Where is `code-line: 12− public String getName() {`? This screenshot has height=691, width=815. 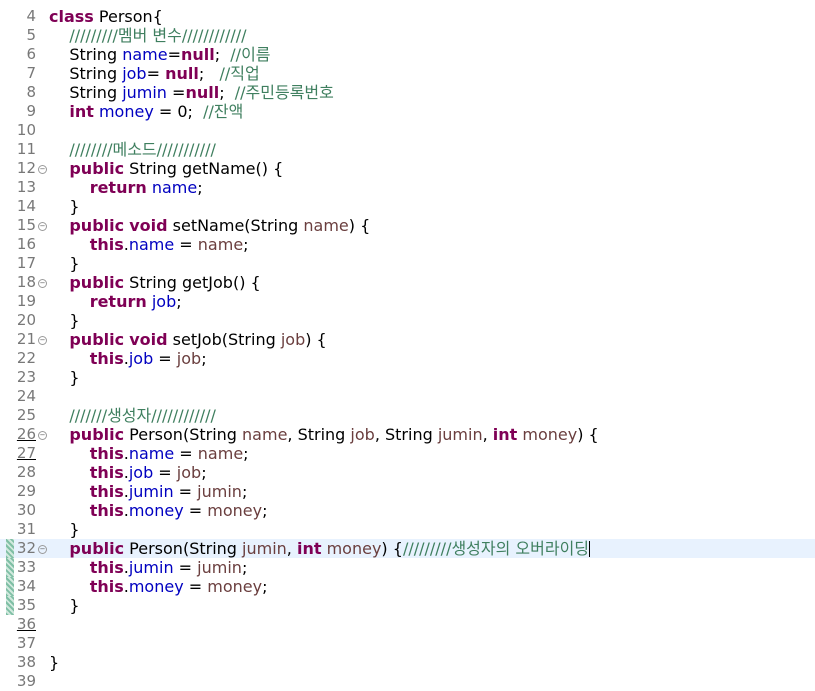 code-line: 12− public String getName() { is located at coordinates (407, 168).